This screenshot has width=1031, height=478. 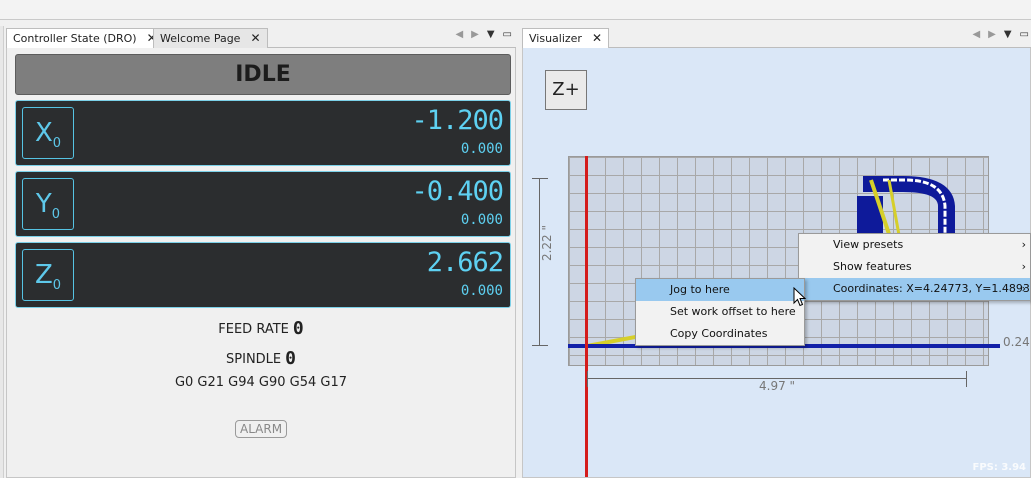 What do you see at coordinates (566, 90) in the screenshot?
I see `z-plus-view-button: Z+` at bounding box center [566, 90].